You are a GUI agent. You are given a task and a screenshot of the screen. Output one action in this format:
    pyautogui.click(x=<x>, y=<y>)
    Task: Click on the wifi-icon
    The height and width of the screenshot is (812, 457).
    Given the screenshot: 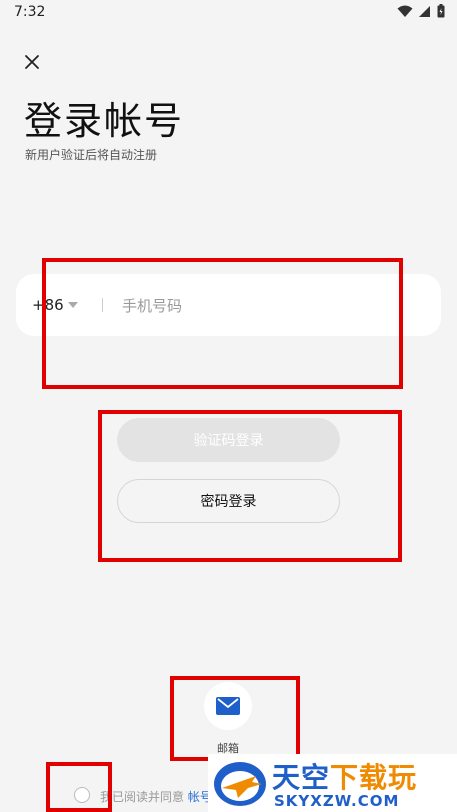 What is the action you would take?
    pyautogui.click(x=405, y=11)
    